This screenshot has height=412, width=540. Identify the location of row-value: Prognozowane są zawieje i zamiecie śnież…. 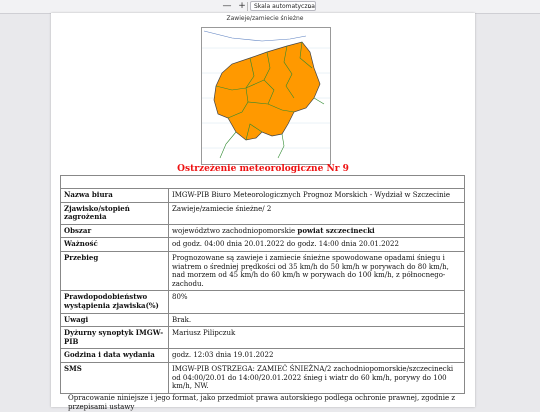
(316, 271).